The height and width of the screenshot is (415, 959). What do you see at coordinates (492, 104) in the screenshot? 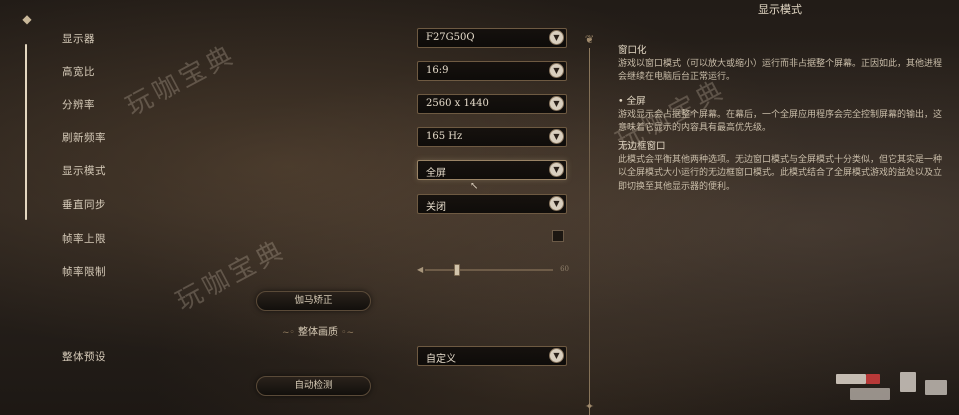
I see `resolution-dropdown: 2560 x 1440 ▼` at bounding box center [492, 104].